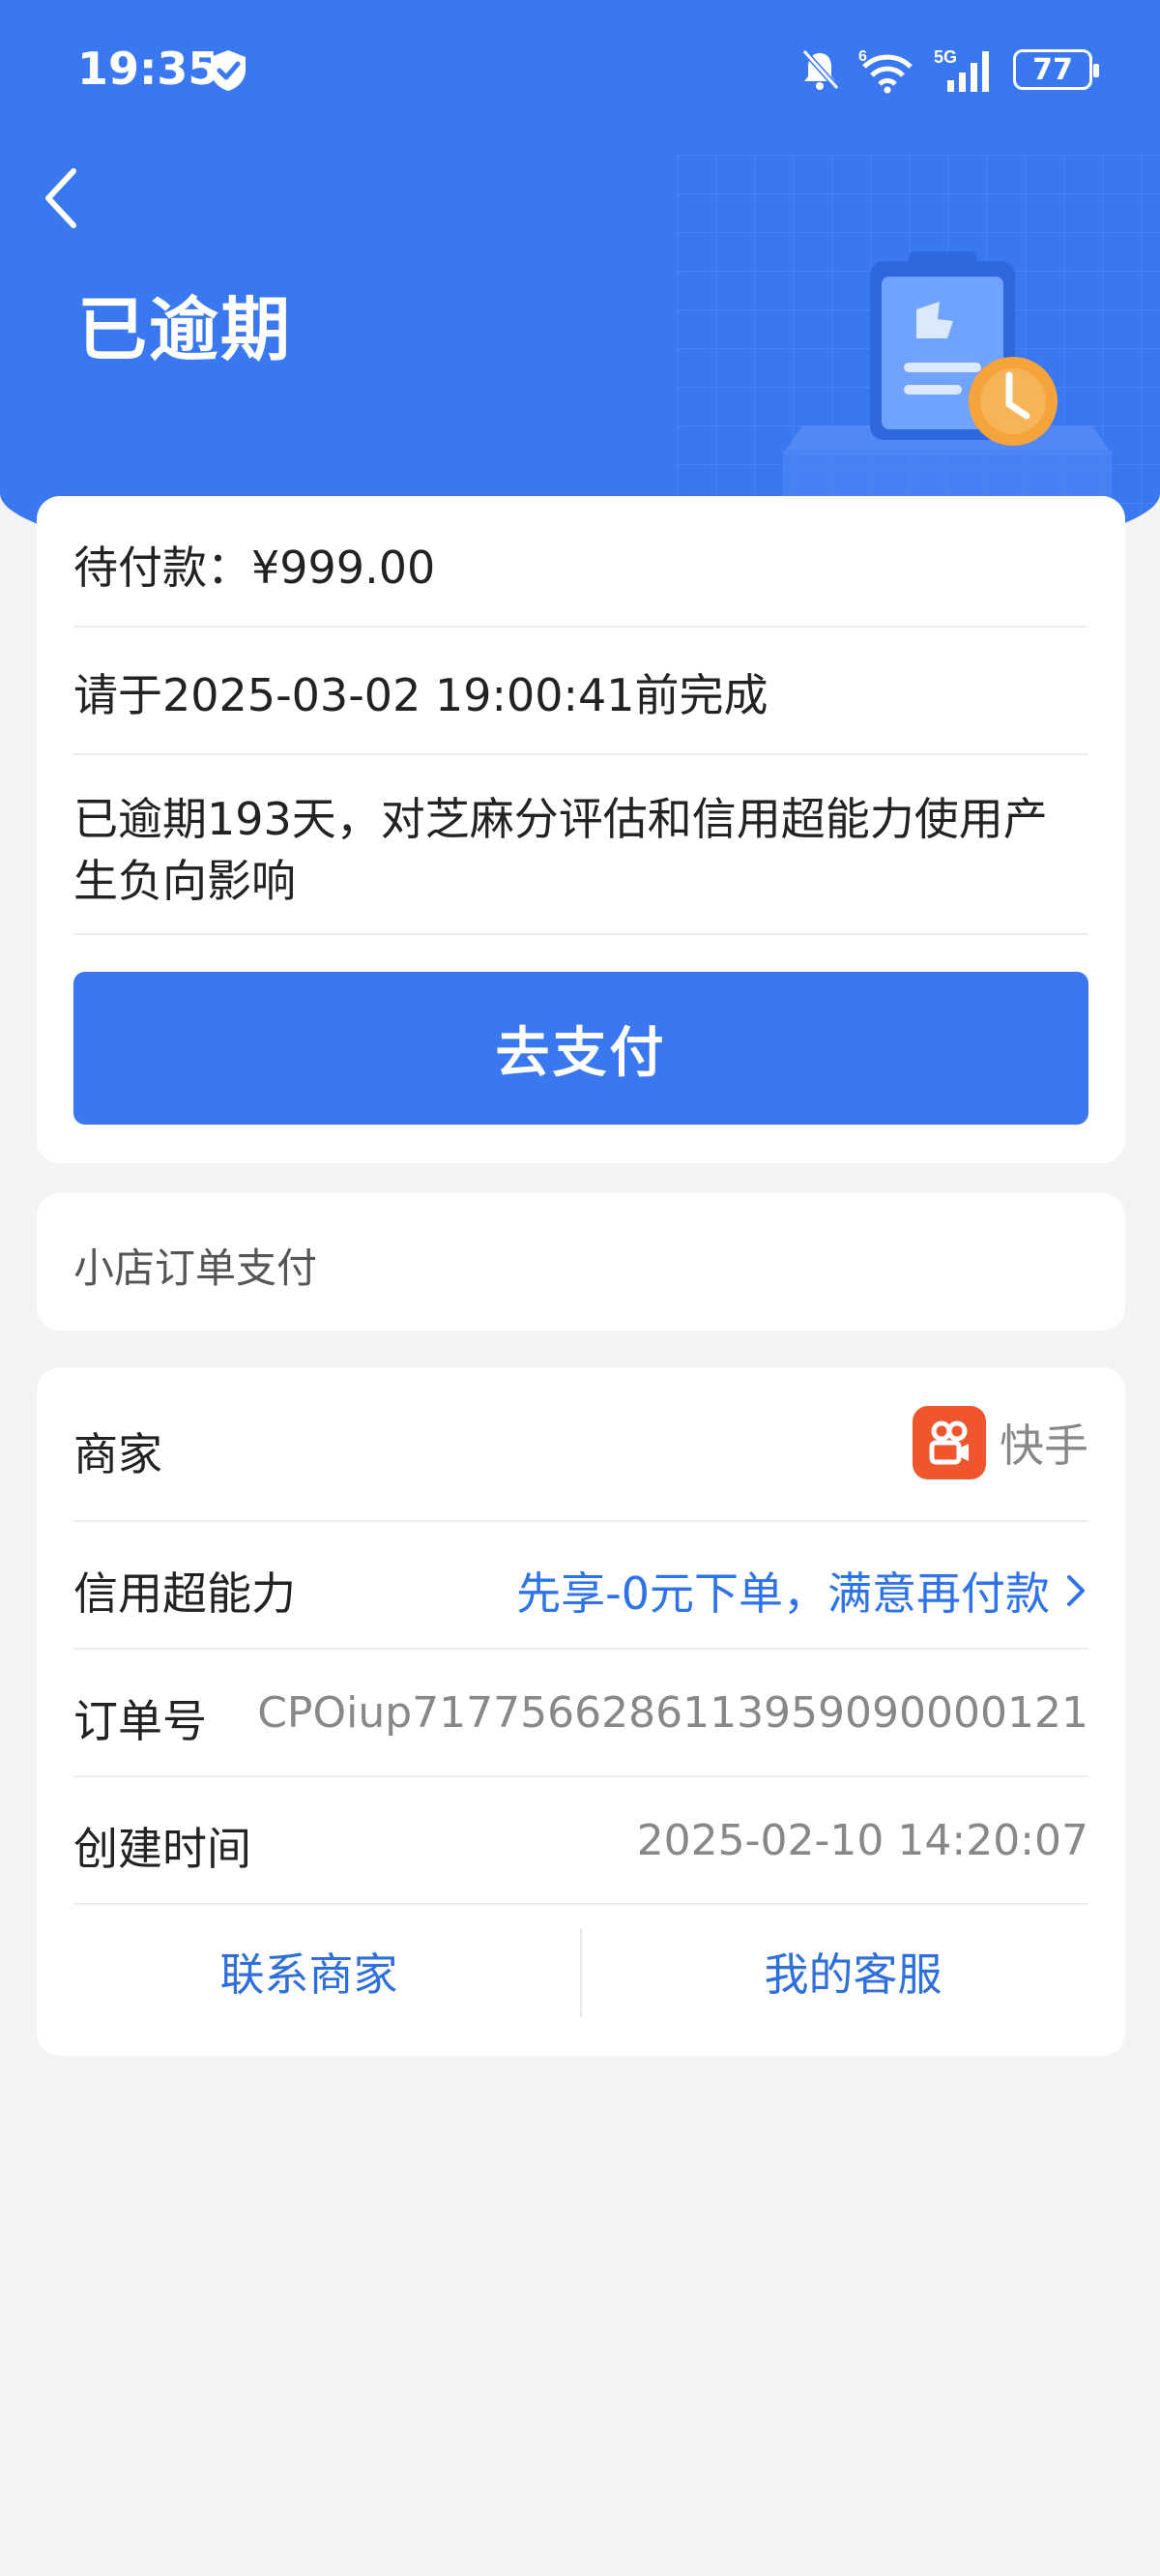 Image resolution: width=1160 pixels, height=2576 pixels. What do you see at coordinates (580, 1048) in the screenshot?
I see `pay-button: 去支付` at bounding box center [580, 1048].